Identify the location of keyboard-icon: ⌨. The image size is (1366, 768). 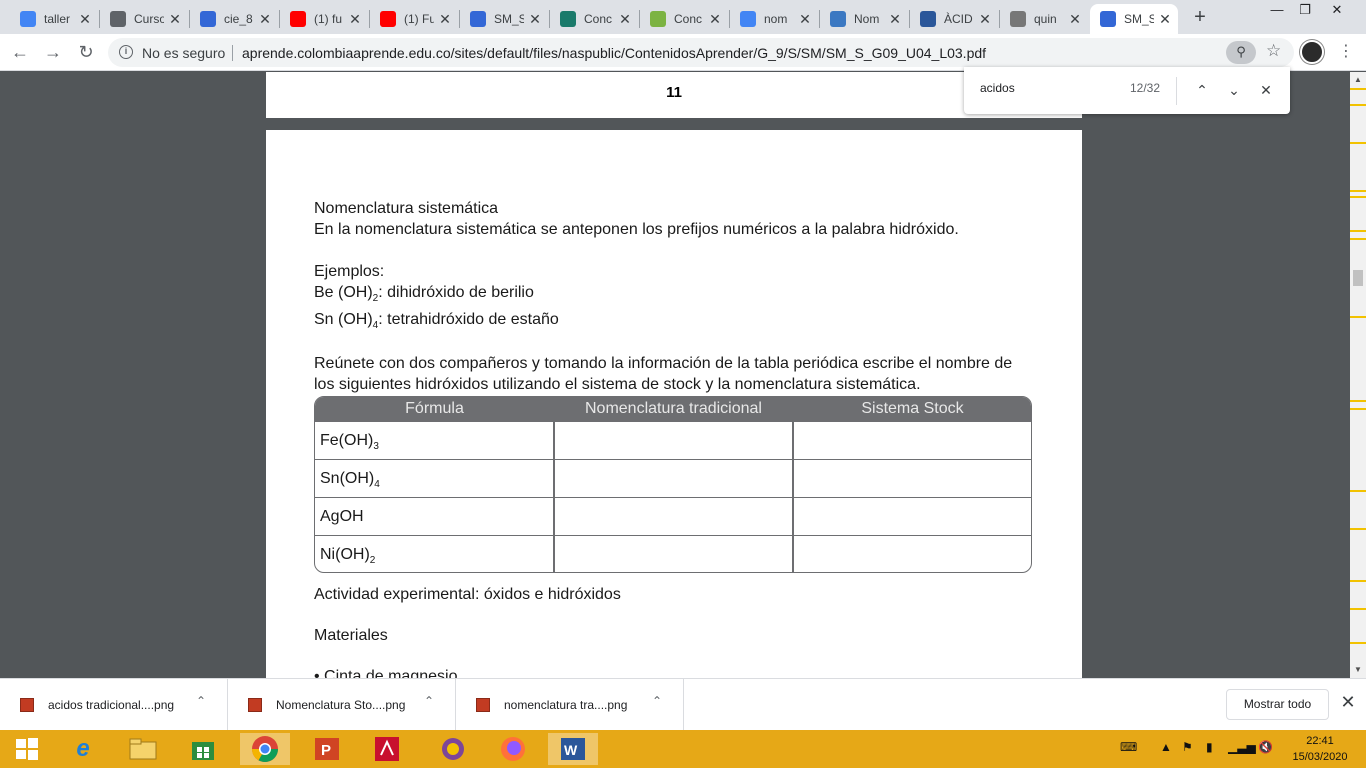
(1128, 747).